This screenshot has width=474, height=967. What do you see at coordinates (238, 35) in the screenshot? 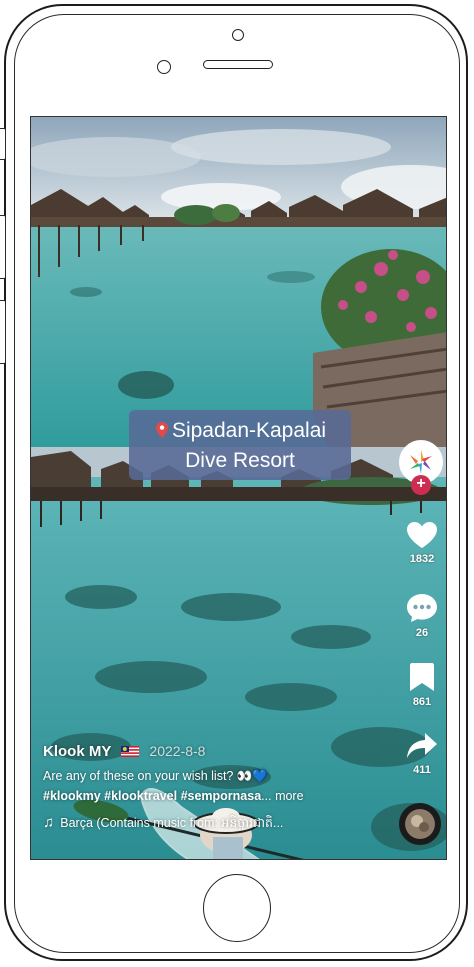
I see `front-camera` at bounding box center [238, 35].